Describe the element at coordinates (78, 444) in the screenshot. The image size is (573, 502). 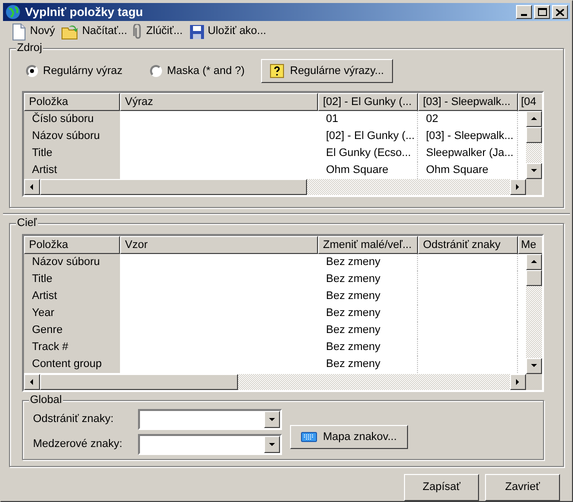
I see `field-label: Medzerové znaky:` at that location.